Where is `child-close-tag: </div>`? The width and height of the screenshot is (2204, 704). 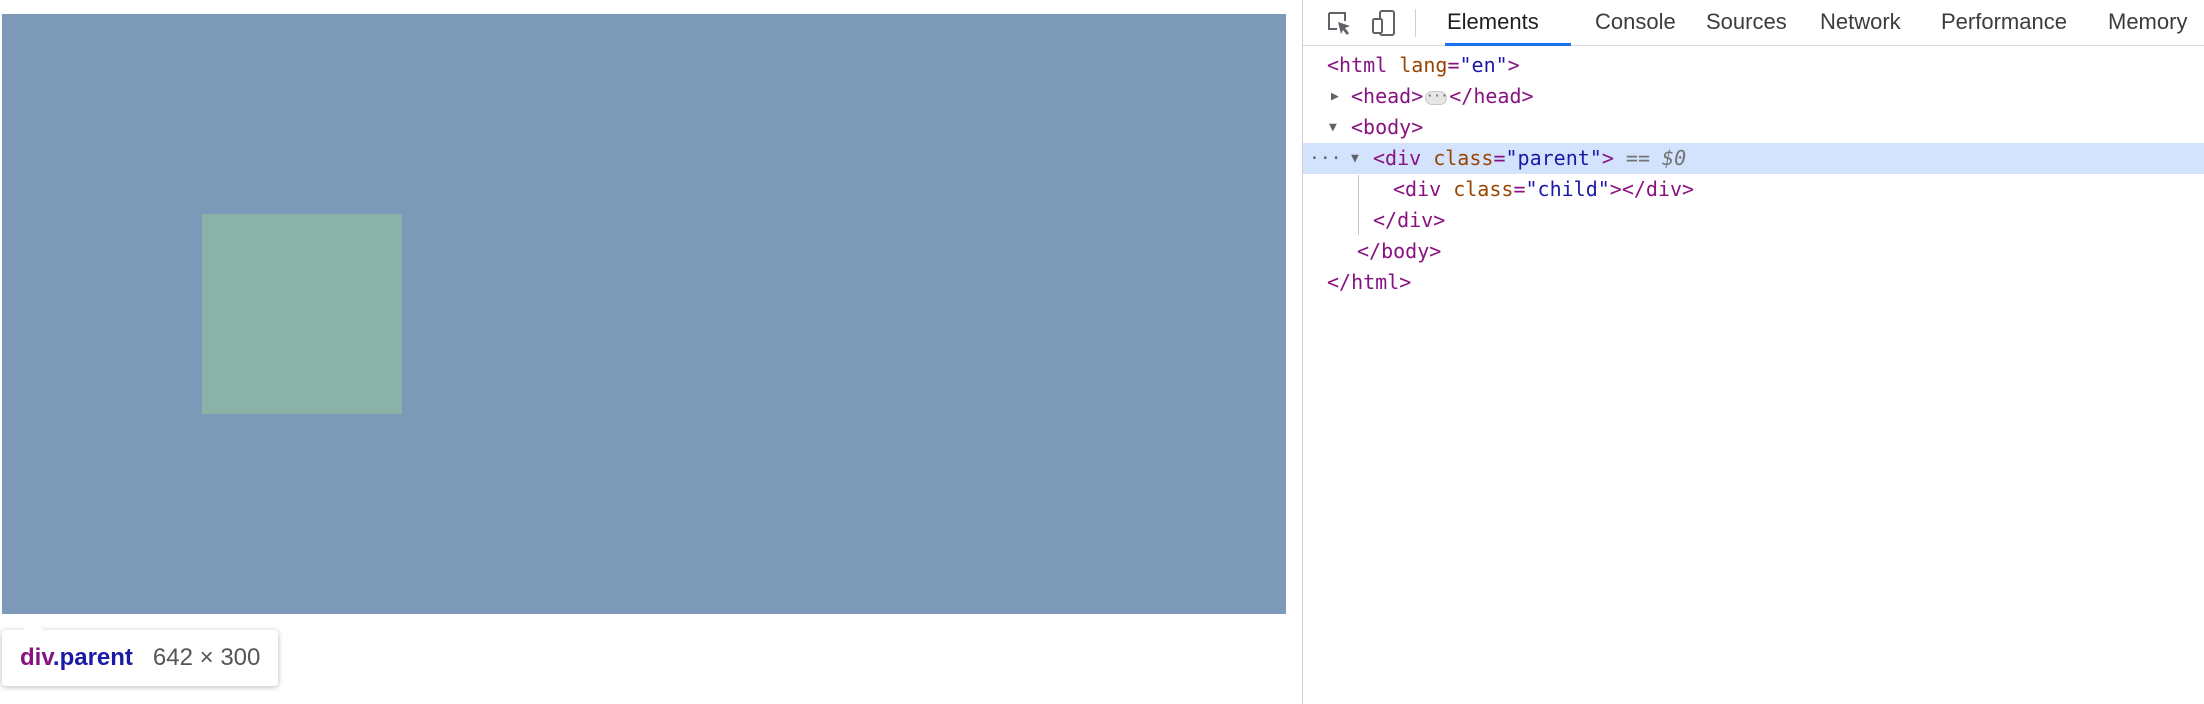
child-close-tag: </div> is located at coordinates (1658, 189).